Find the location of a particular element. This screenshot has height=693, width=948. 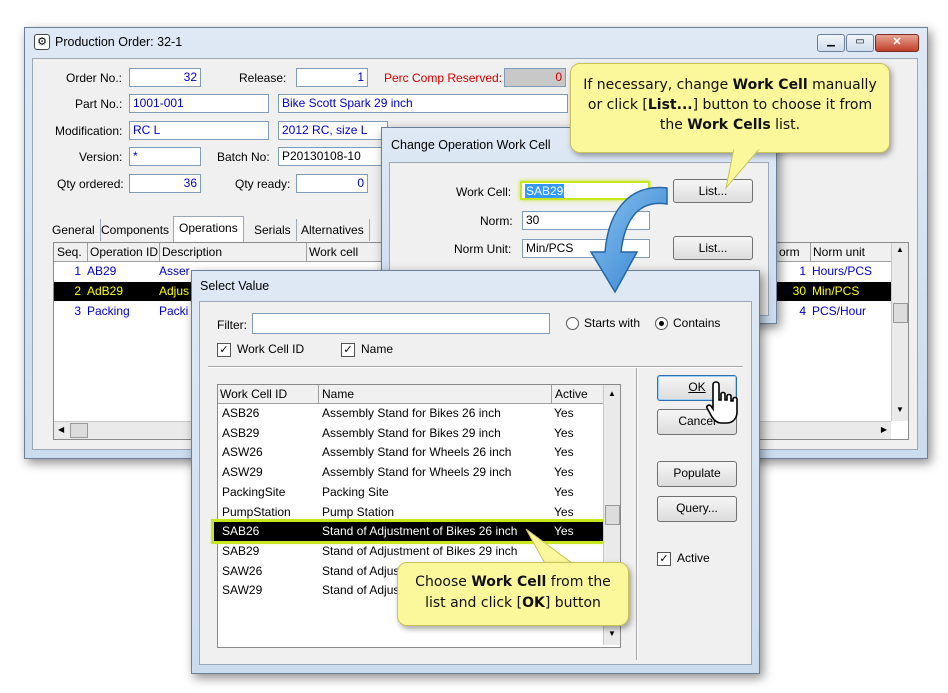

list-header: Work Cell ID Name Active is located at coordinates (410, 394).